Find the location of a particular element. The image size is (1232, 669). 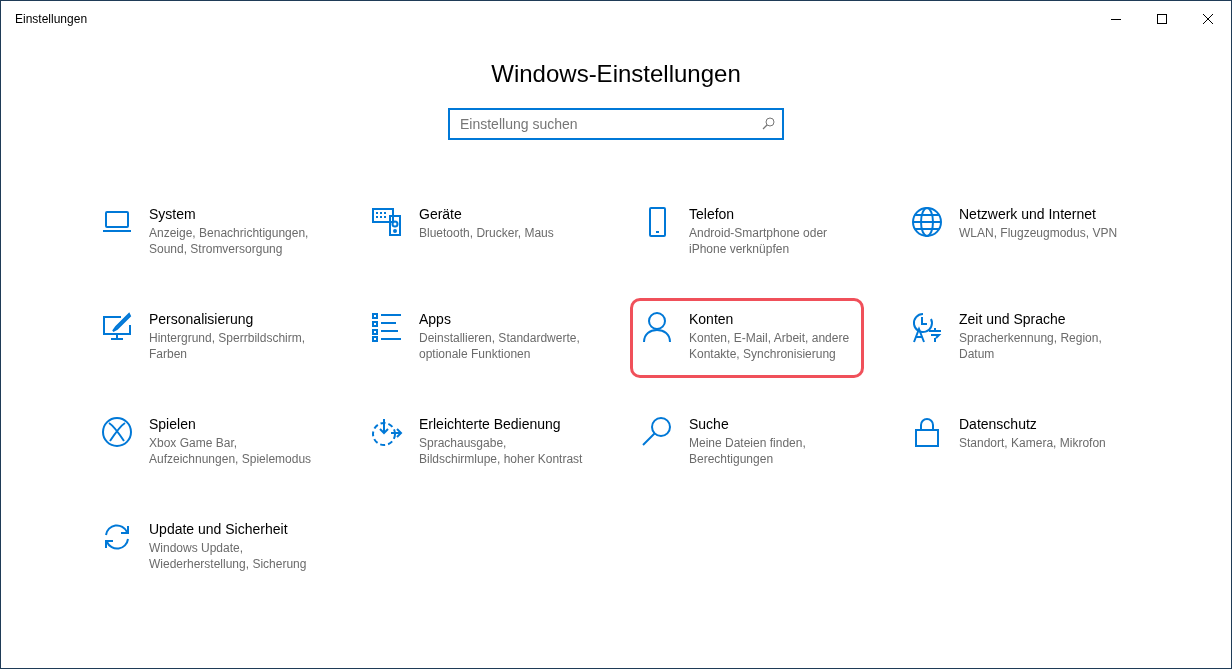

category-description: Xbox Game Bar, Aufzeichnungen, Spielemodus is located at coordinates (231, 451).